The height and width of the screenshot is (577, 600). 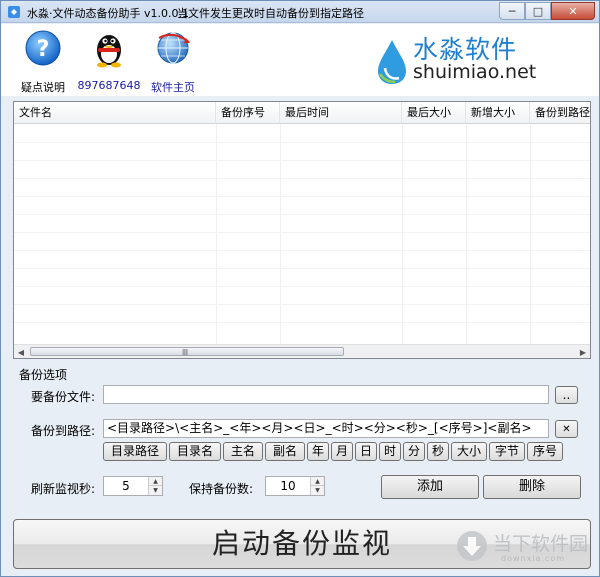 I want to click on watermark: 当下软件园 downxia.com, so click(x=523, y=547).